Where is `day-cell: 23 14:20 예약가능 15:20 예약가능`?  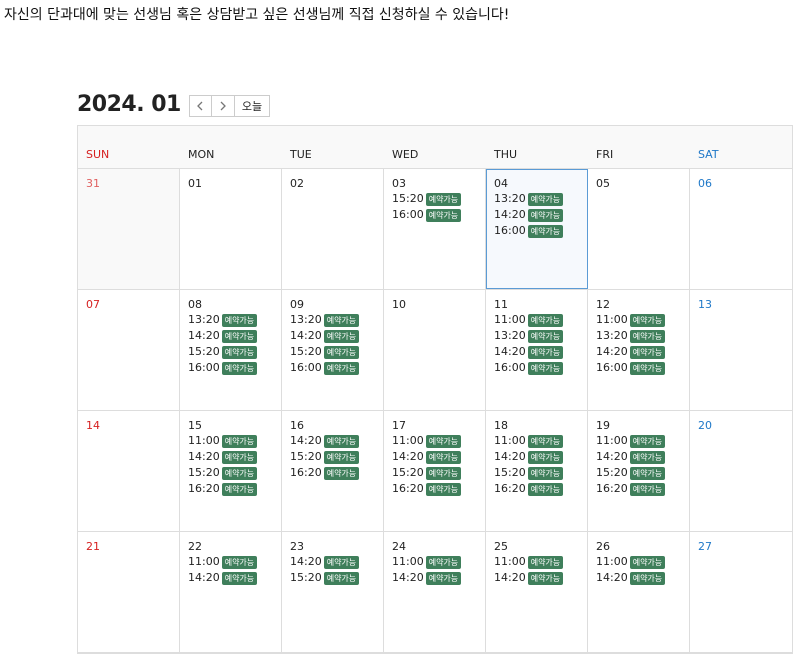
day-cell: 23 14:20 예약가능 15:20 예약가능 is located at coordinates (333, 592).